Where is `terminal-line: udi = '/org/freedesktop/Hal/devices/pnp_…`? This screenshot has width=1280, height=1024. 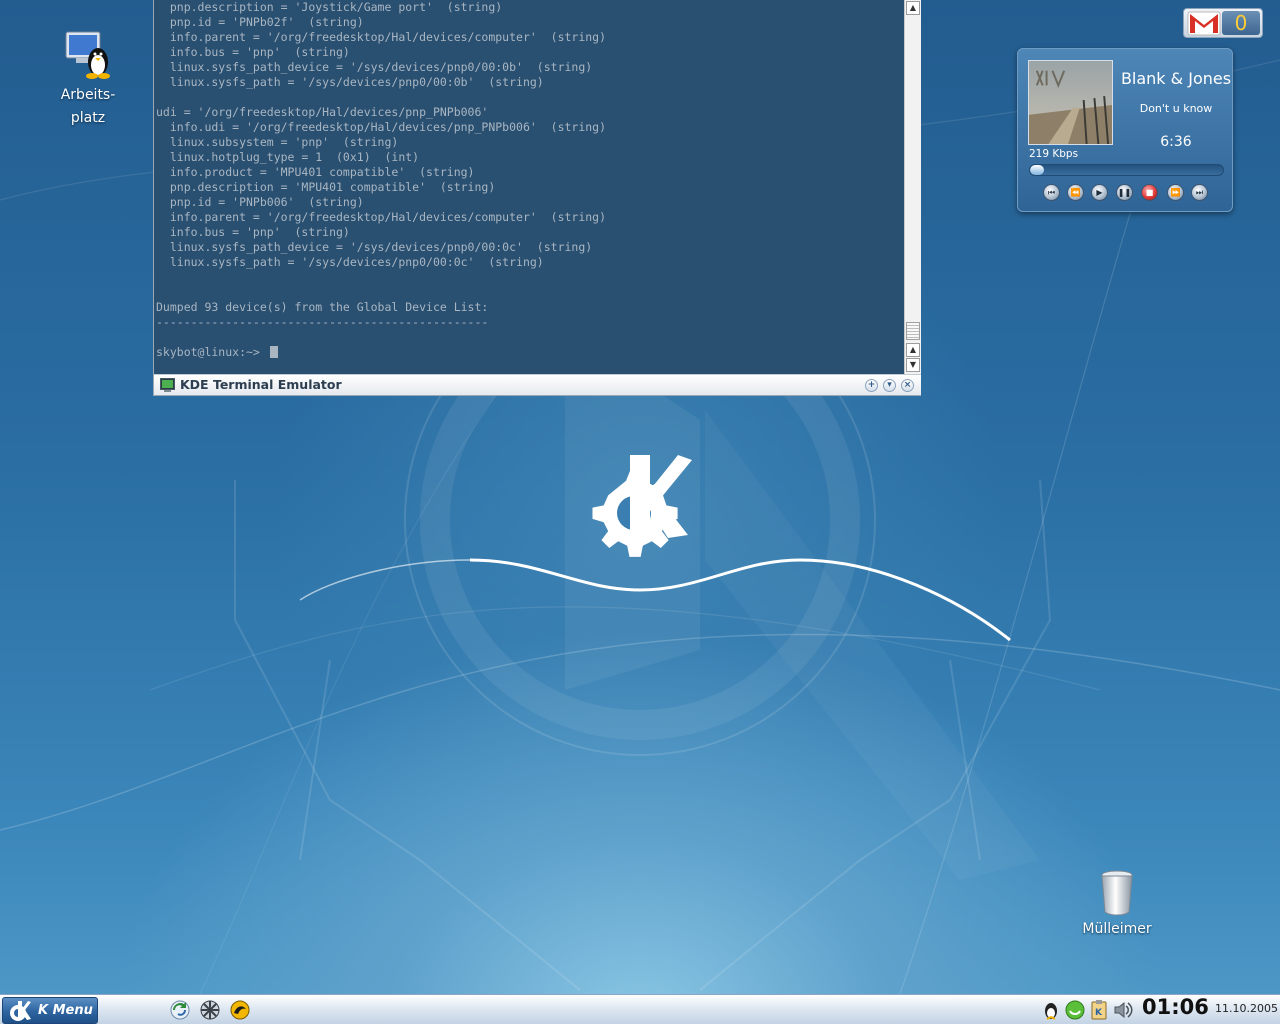 terminal-line: udi = '/org/freedesktop/Hal/devices/pnp_… is located at coordinates (322, 112).